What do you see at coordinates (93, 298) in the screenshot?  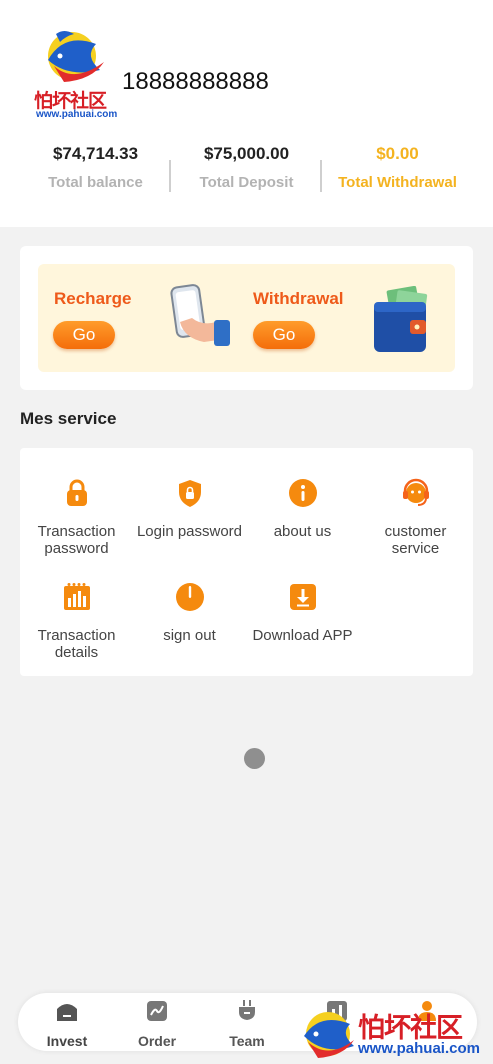 I see `recharge-title: Recharge` at bounding box center [93, 298].